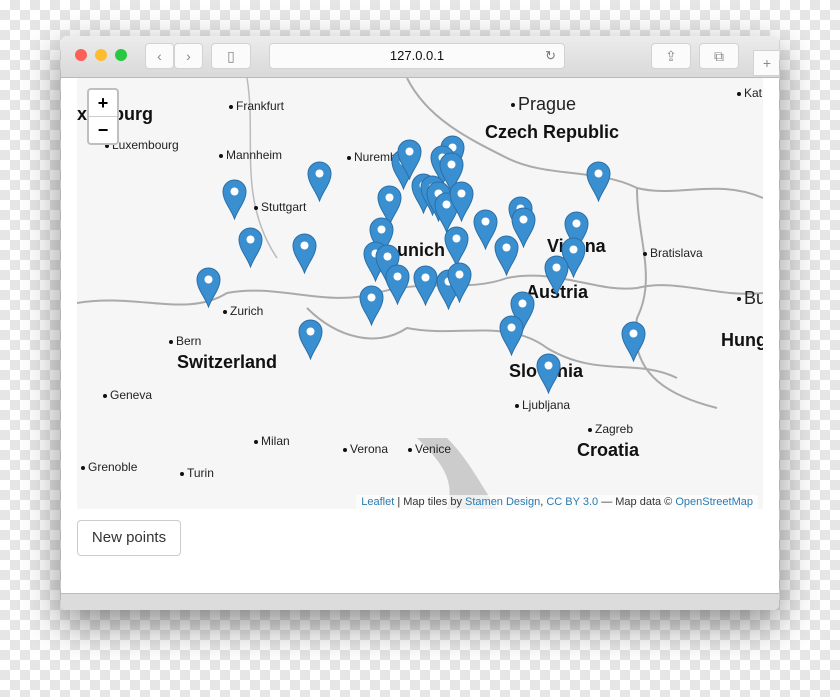 The height and width of the screenshot is (697, 840). What do you see at coordinates (159, 56) in the screenshot?
I see `back-icon: ‹` at bounding box center [159, 56].